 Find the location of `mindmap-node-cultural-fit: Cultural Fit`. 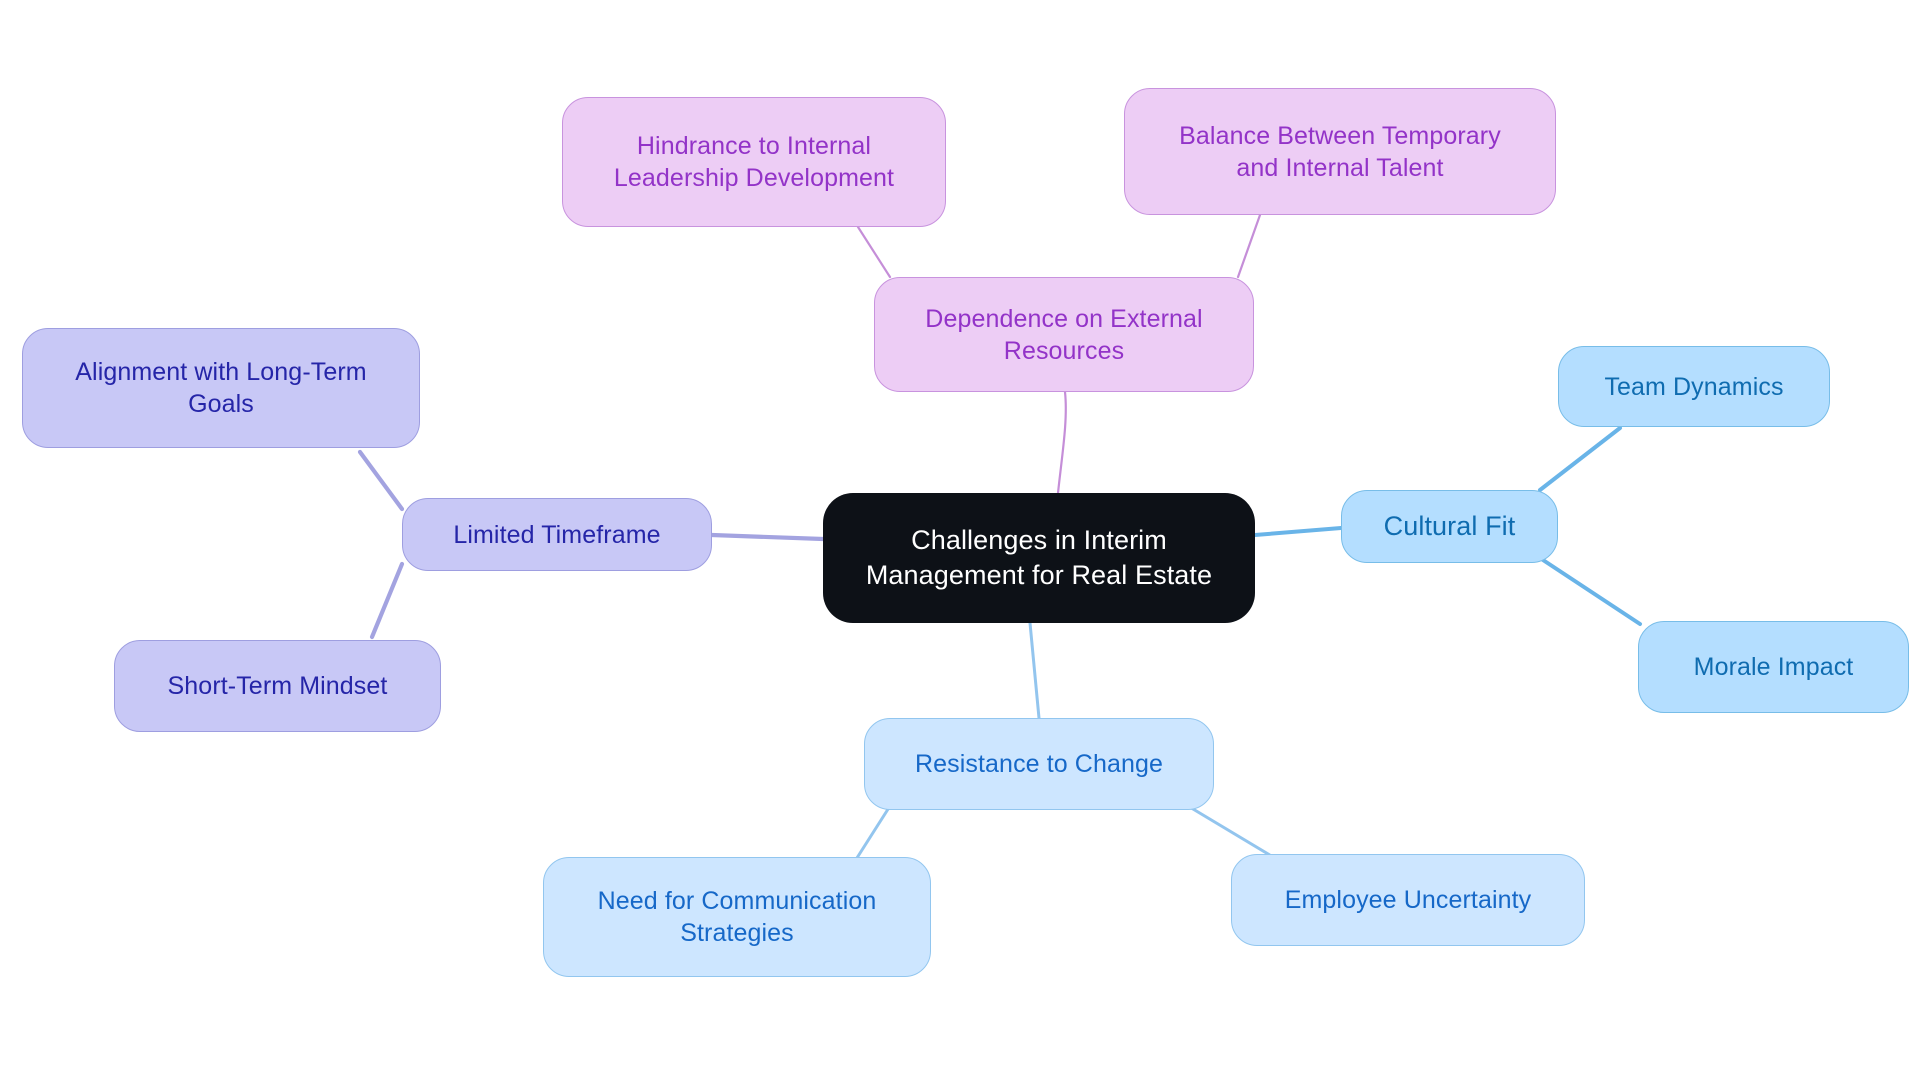

mindmap-node-cultural-fit: Cultural Fit is located at coordinates (1449, 526).